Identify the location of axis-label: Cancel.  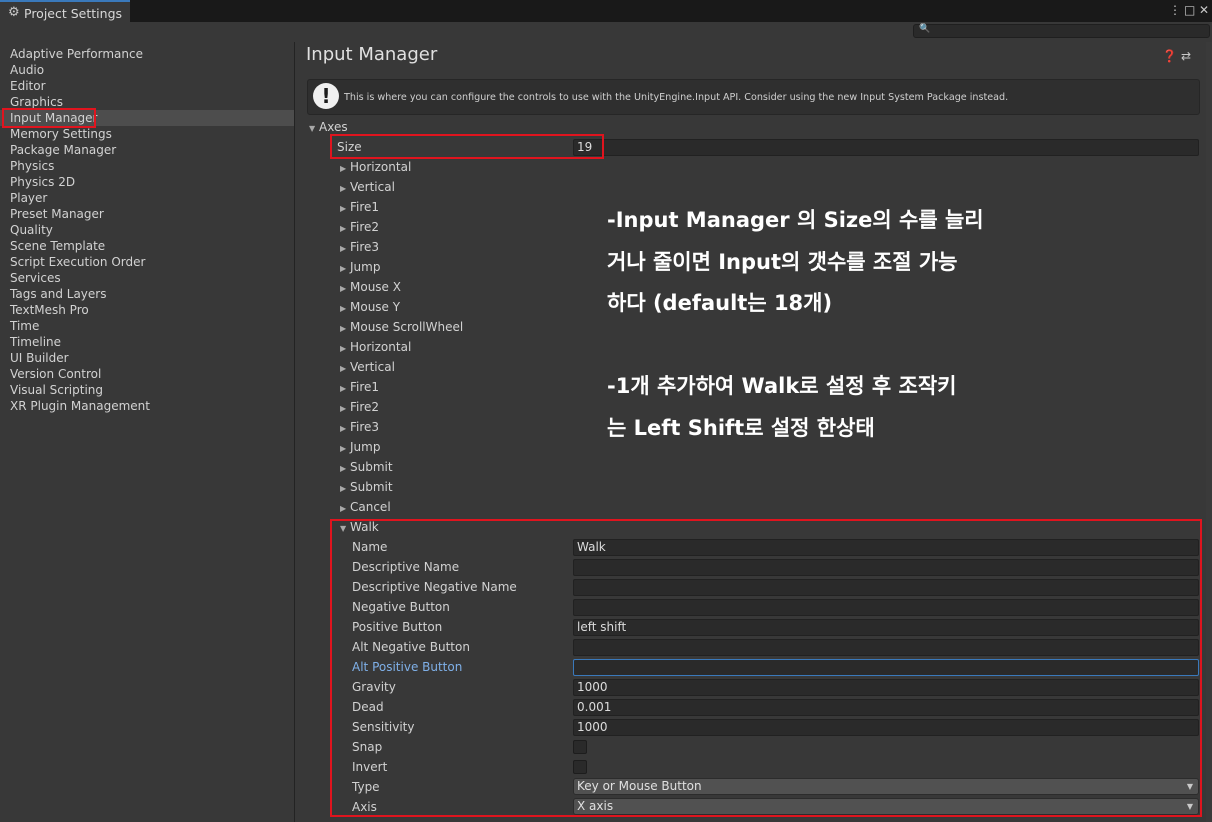
(370, 507).